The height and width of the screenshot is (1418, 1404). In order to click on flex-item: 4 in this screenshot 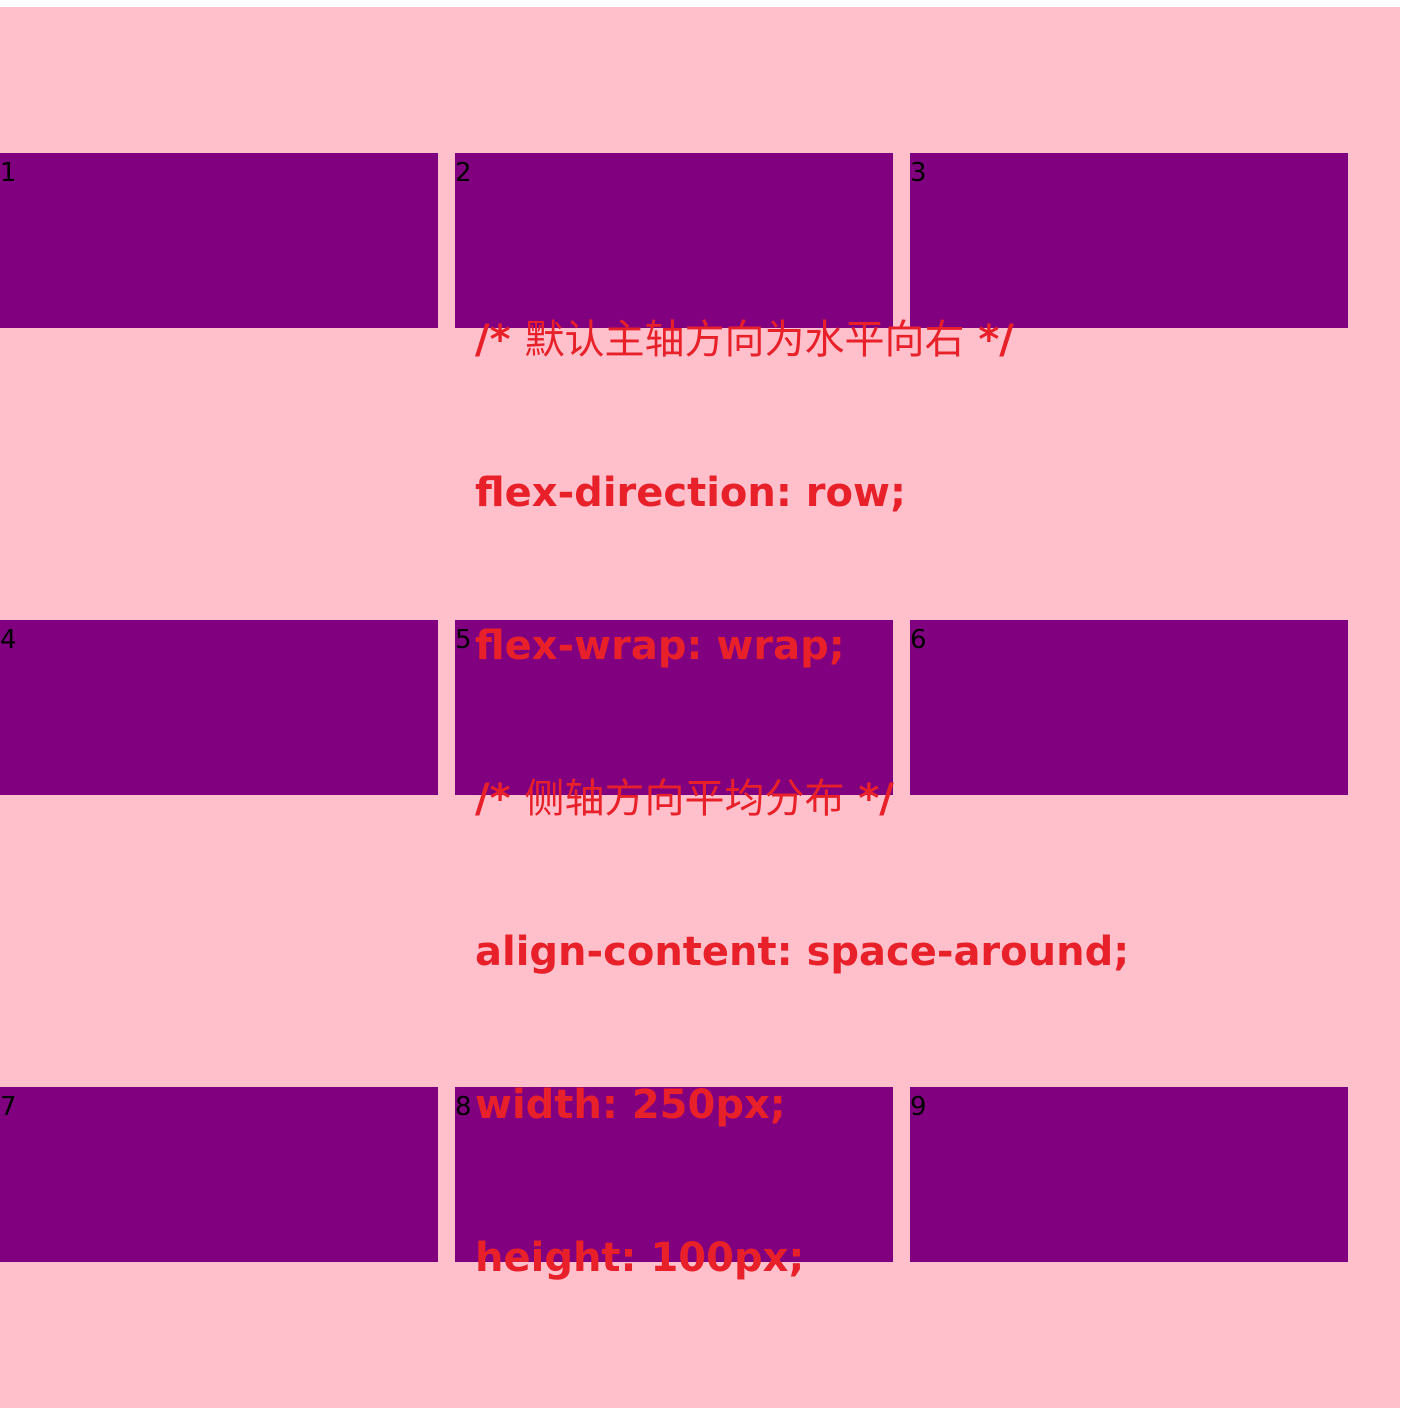, I will do `click(219, 707)`.